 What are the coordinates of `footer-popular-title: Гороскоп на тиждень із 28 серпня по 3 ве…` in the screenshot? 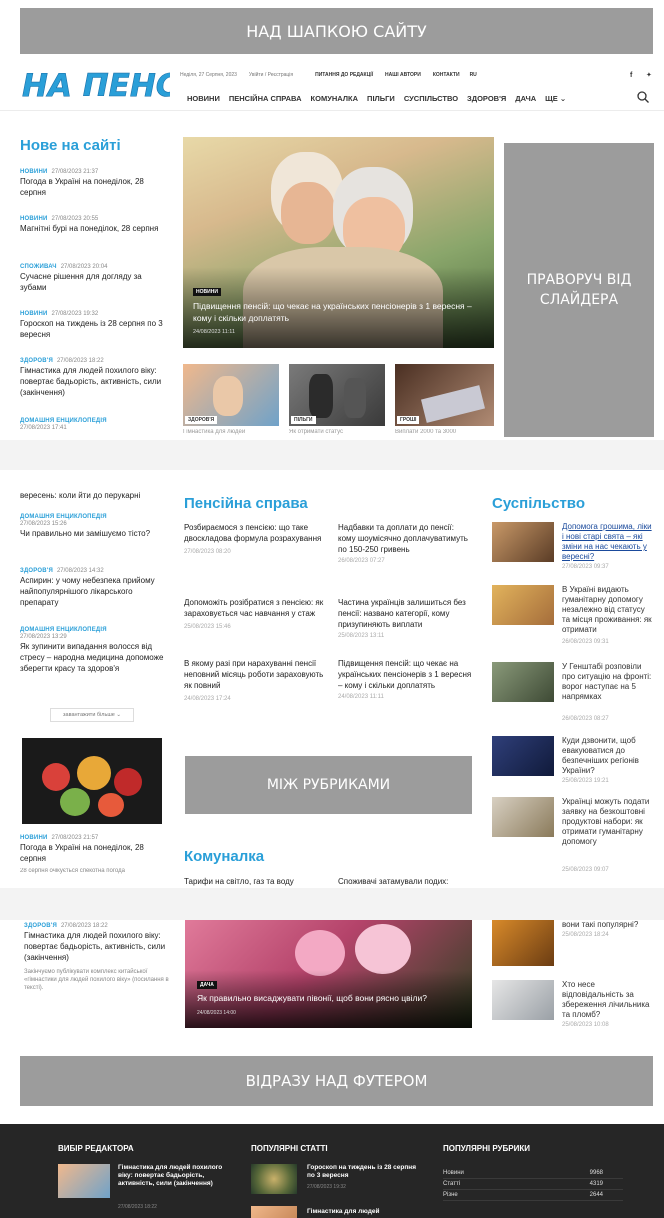 It's located at (362, 1172).